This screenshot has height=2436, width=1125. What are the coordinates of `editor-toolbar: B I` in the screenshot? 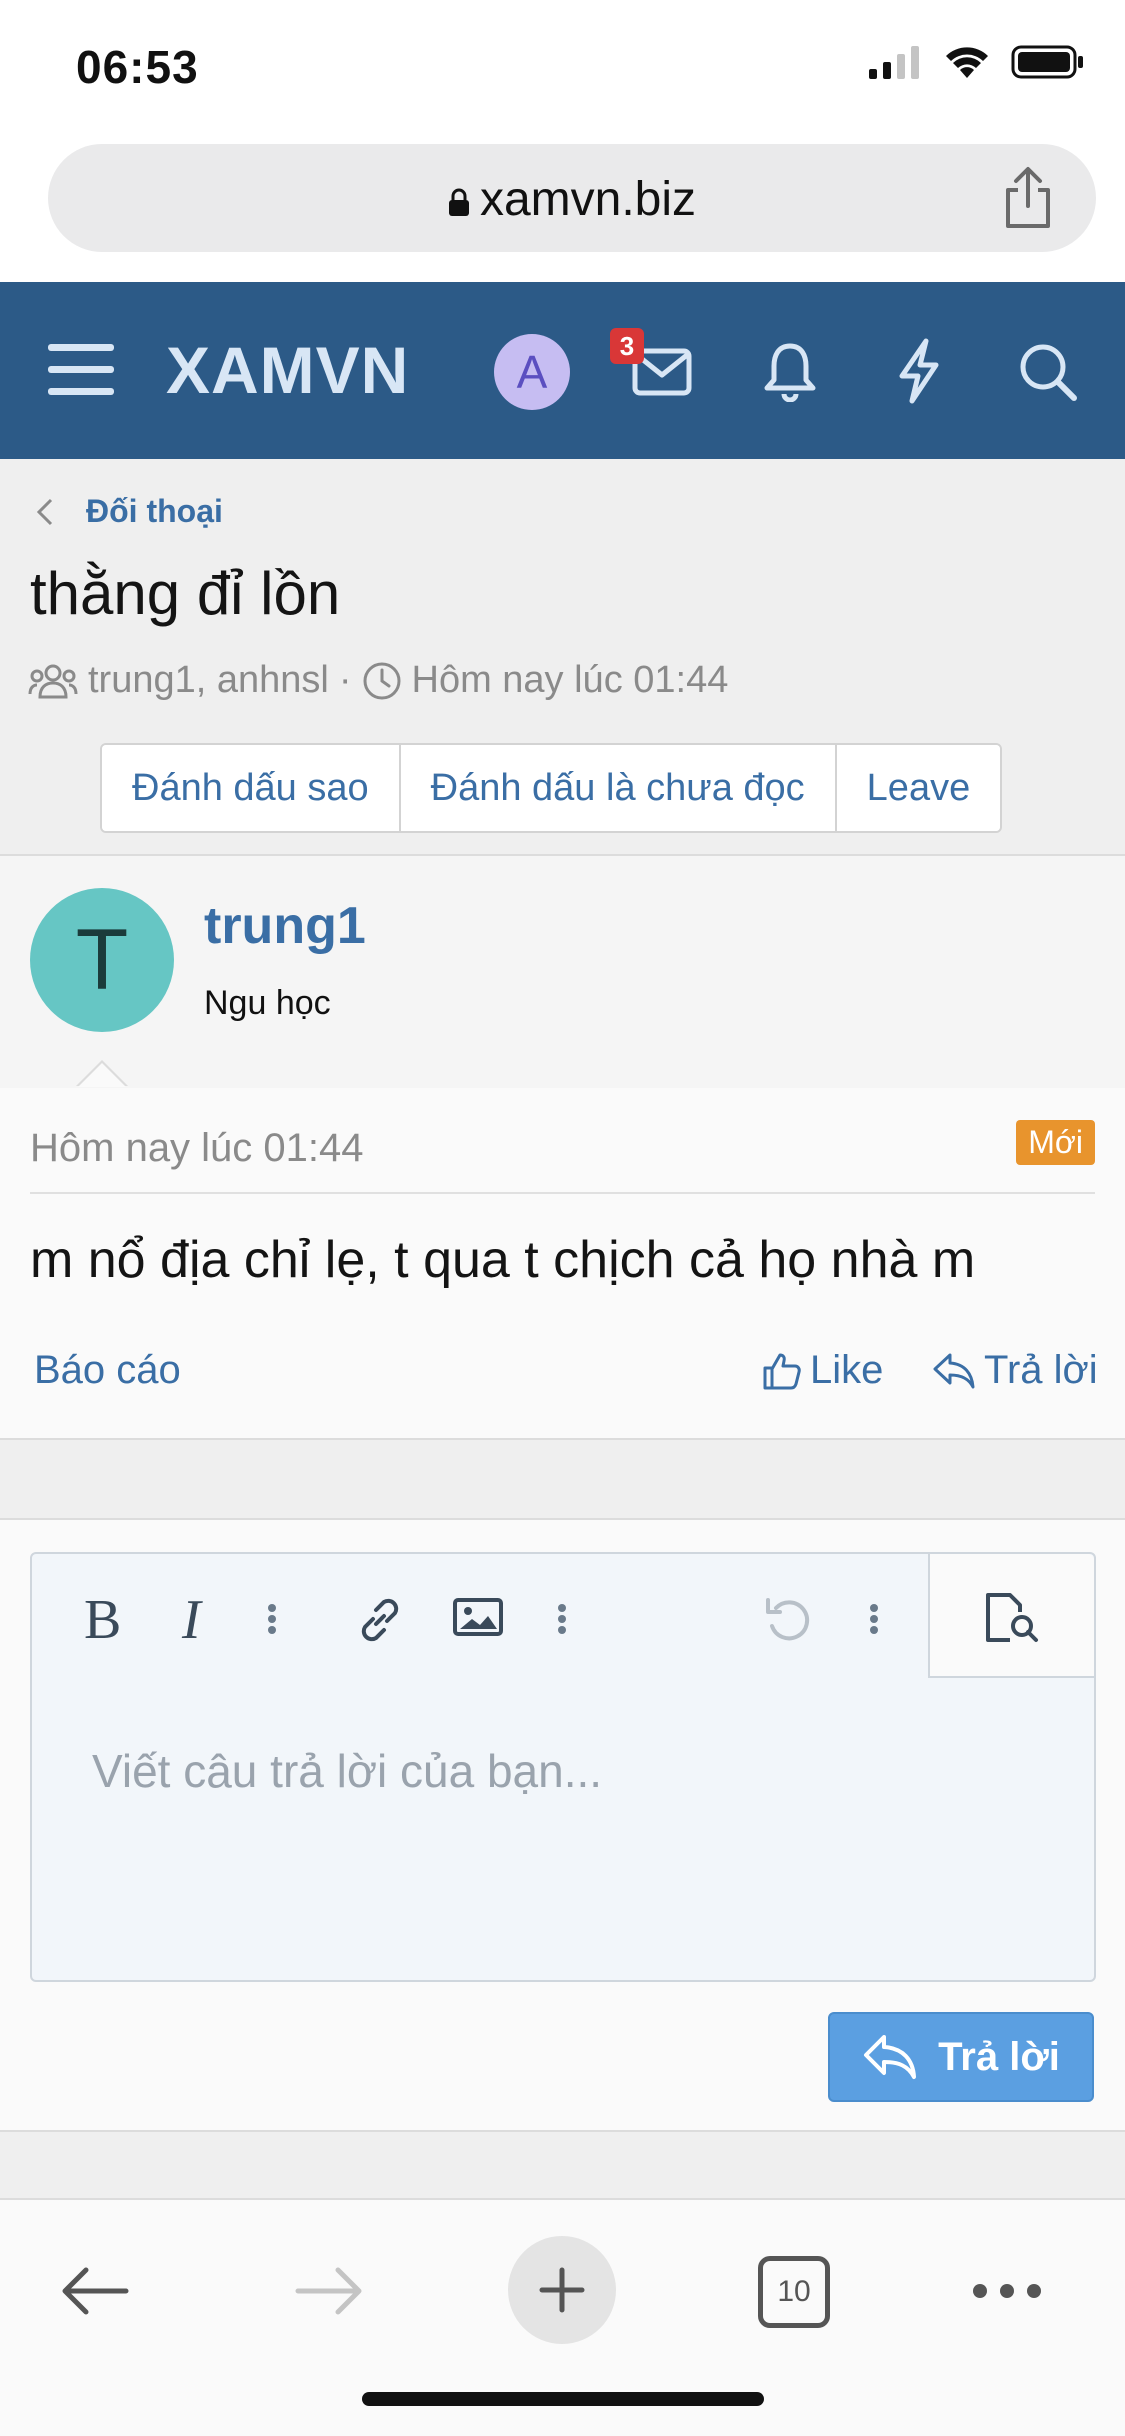 It's located at (563, 1616).